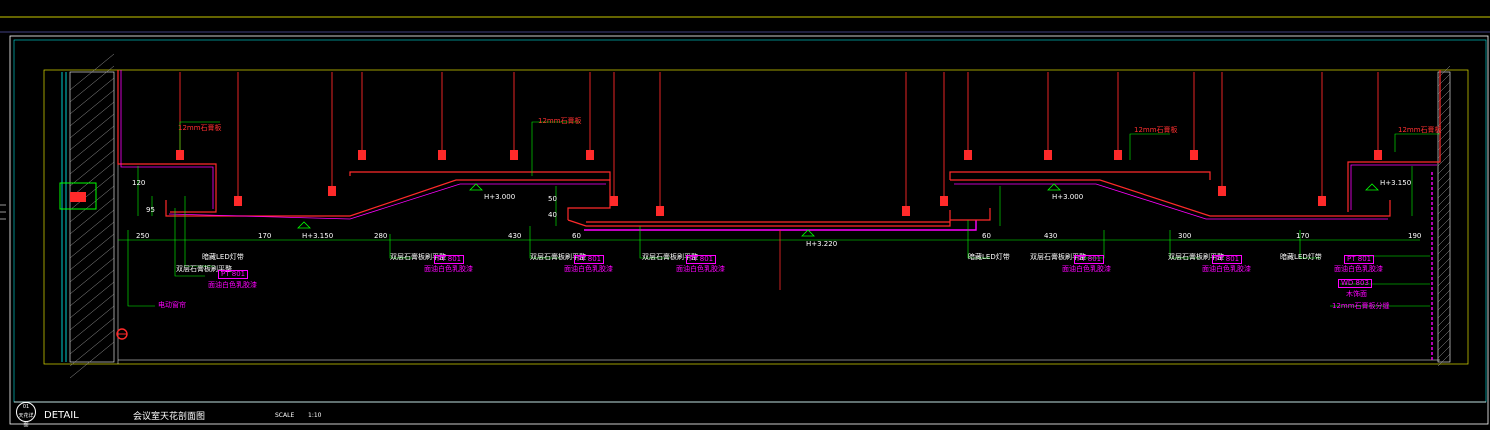 This screenshot has width=1490, height=430. I want to click on level-label: H+3.150, so click(318, 236).